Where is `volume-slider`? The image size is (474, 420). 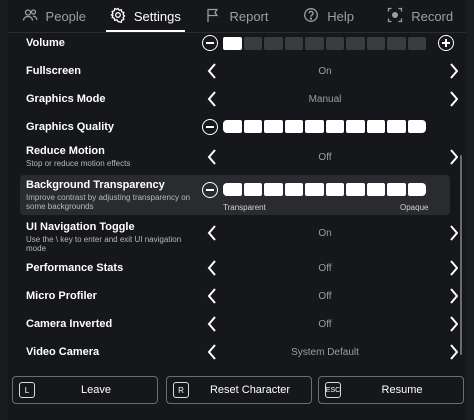
volume-slider is located at coordinates (324, 43).